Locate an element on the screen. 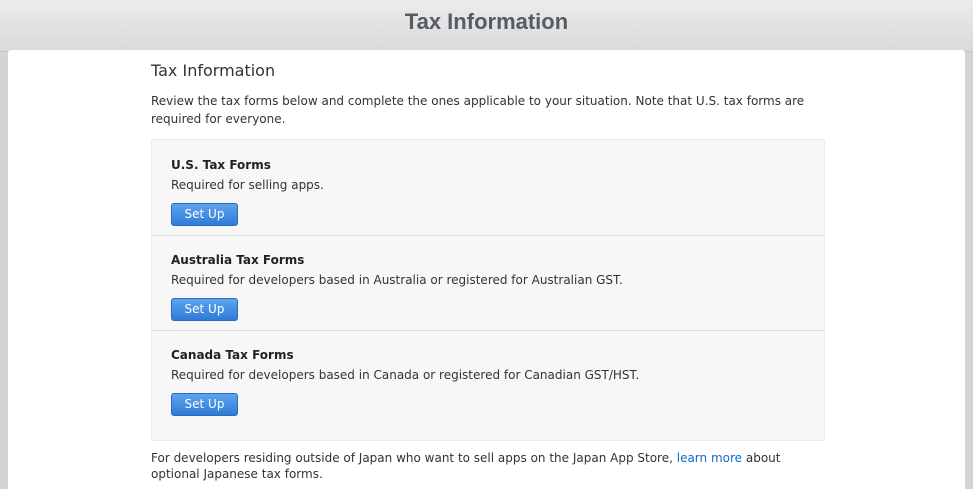 Image resolution: width=973 pixels, height=489 pixels. canada-tax-forms-title: Canada Tax Forms is located at coordinates (232, 355).